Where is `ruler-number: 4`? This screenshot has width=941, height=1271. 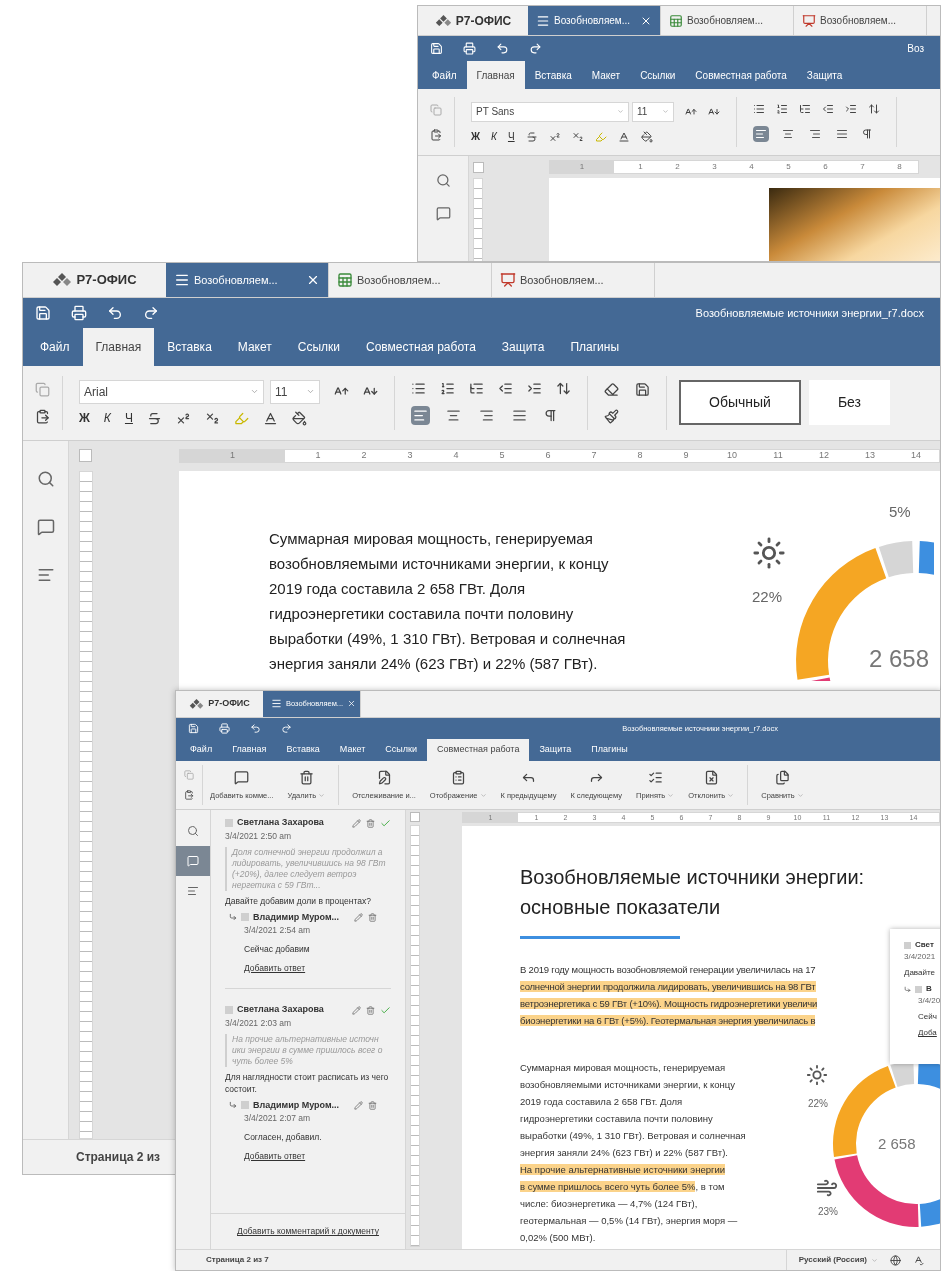 ruler-number: 4 is located at coordinates (751, 167).